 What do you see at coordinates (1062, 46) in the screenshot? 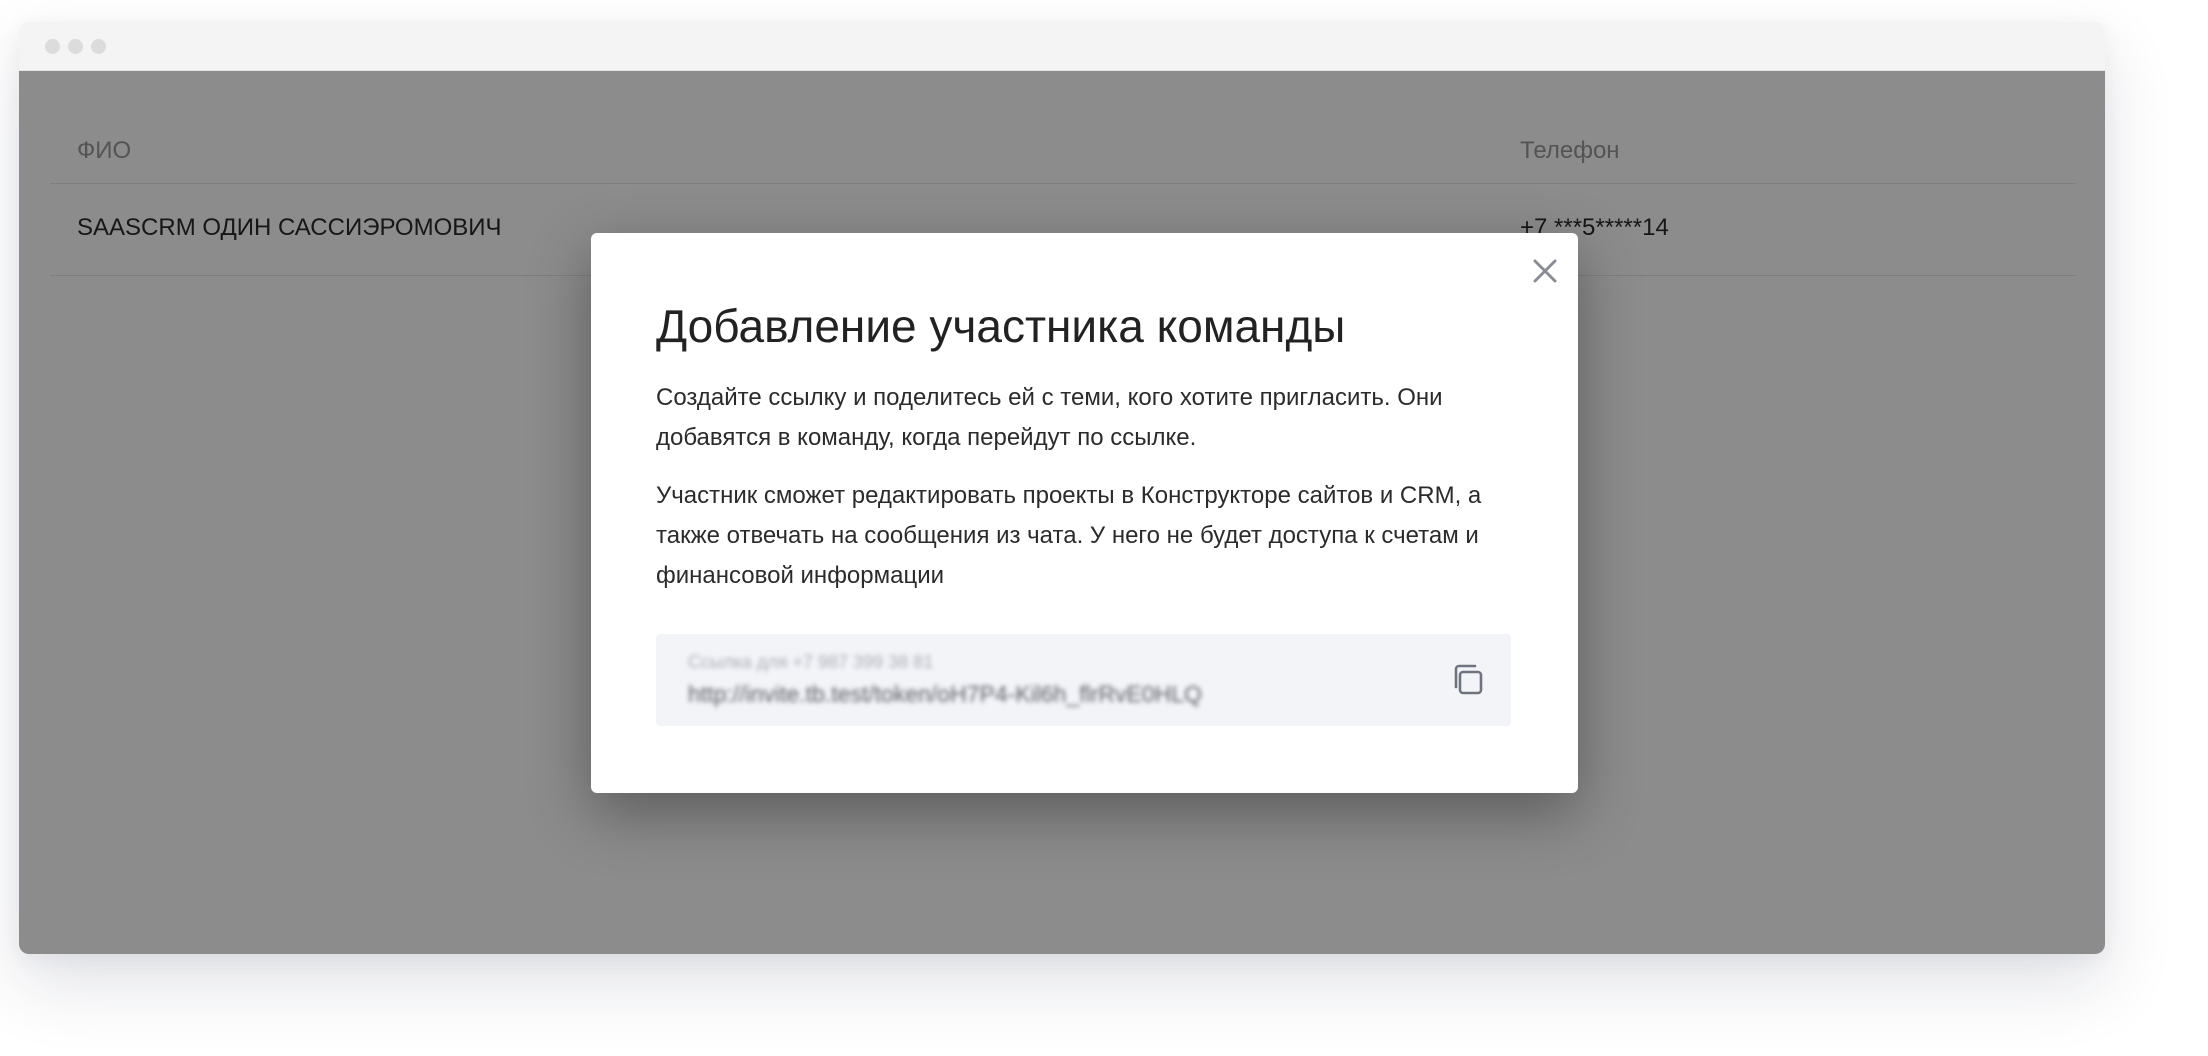
I see `browser-titlebar` at bounding box center [1062, 46].